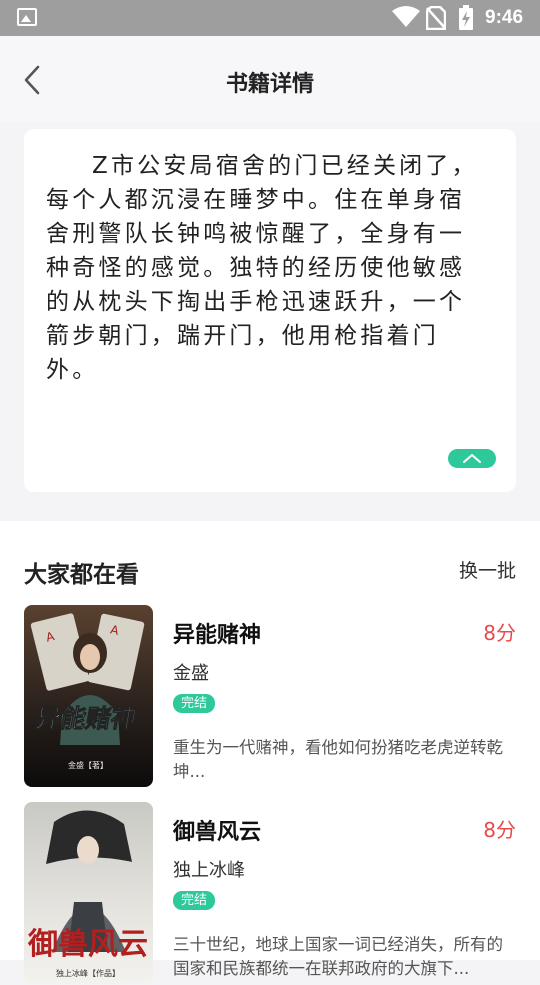 Image resolution: width=540 pixels, height=985 pixels. I want to click on refresh-button: 换一批, so click(487, 569).